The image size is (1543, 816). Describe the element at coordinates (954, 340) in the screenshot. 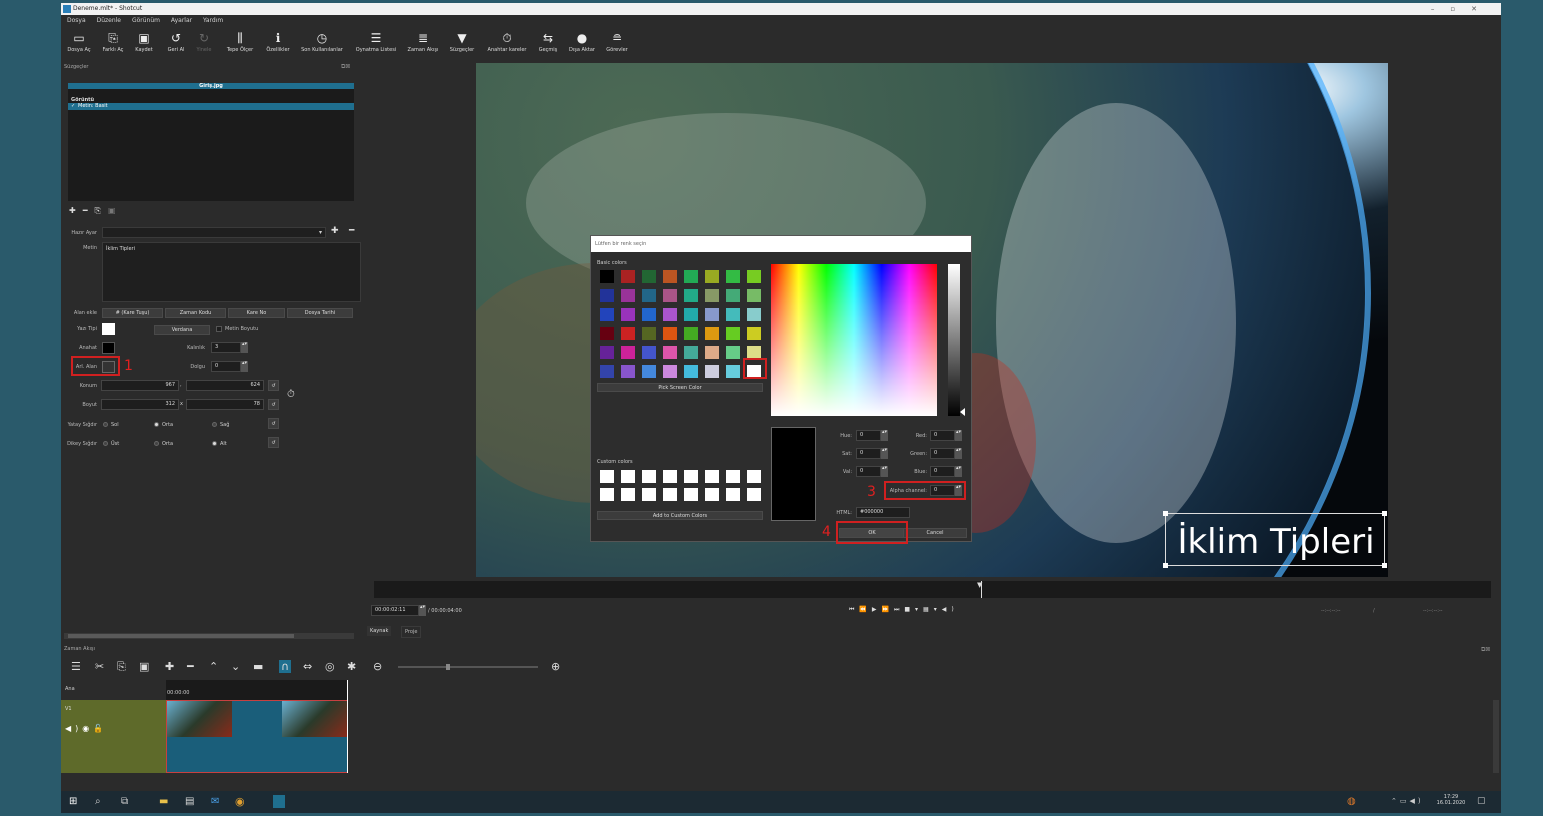

I see `value-slider` at that location.